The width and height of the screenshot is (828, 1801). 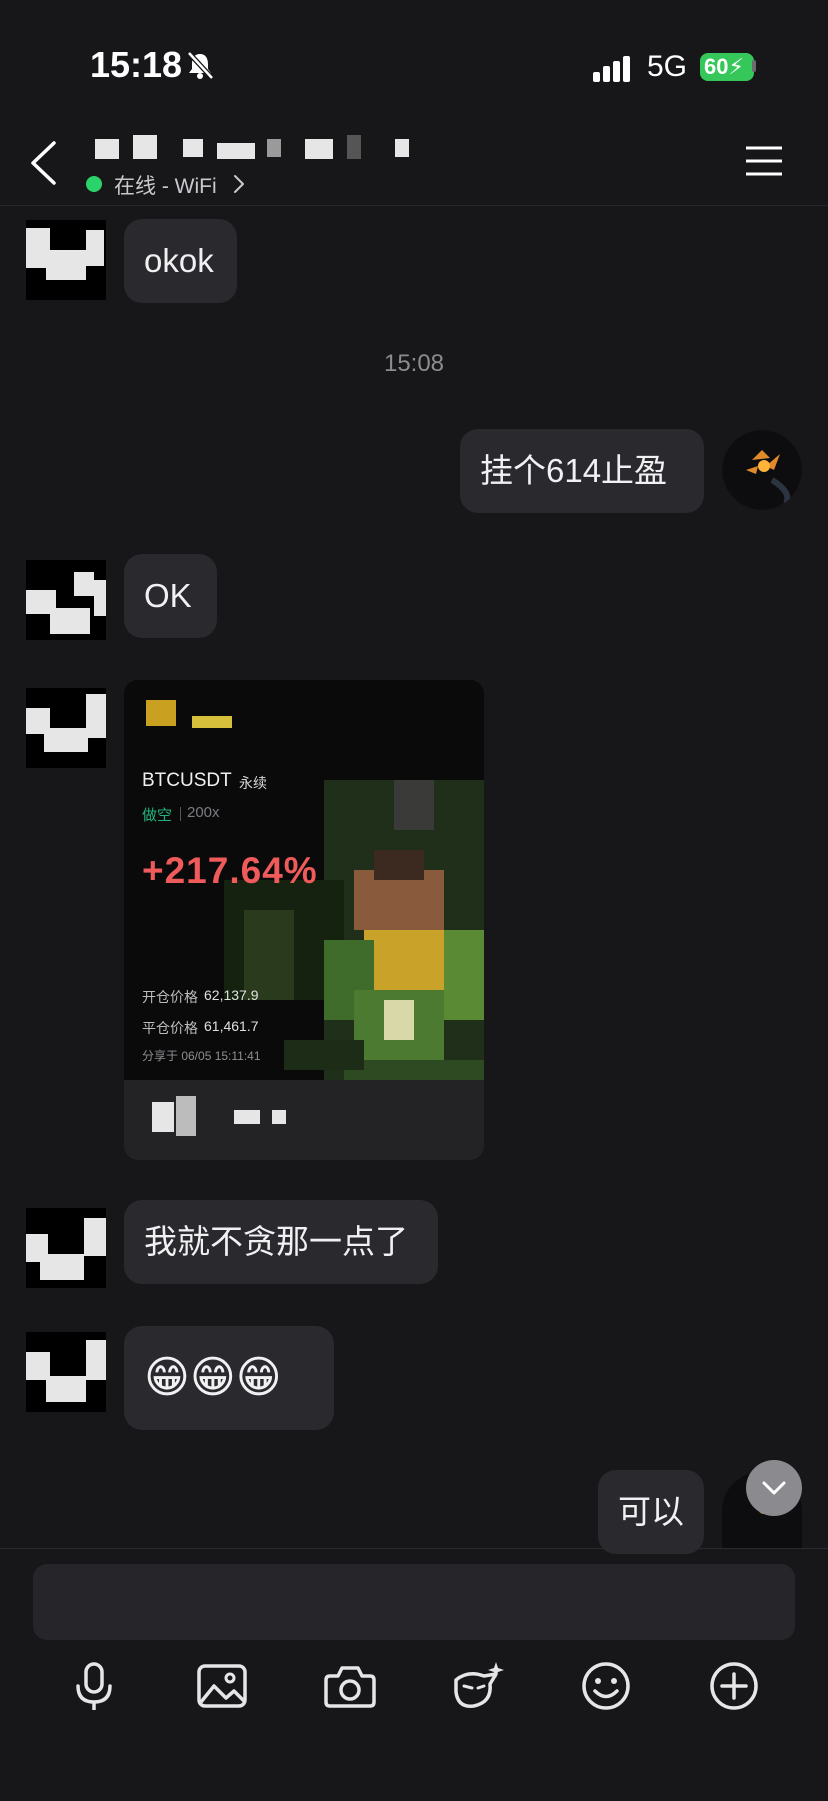 I want to click on signal-icon, so click(x=611, y=69).